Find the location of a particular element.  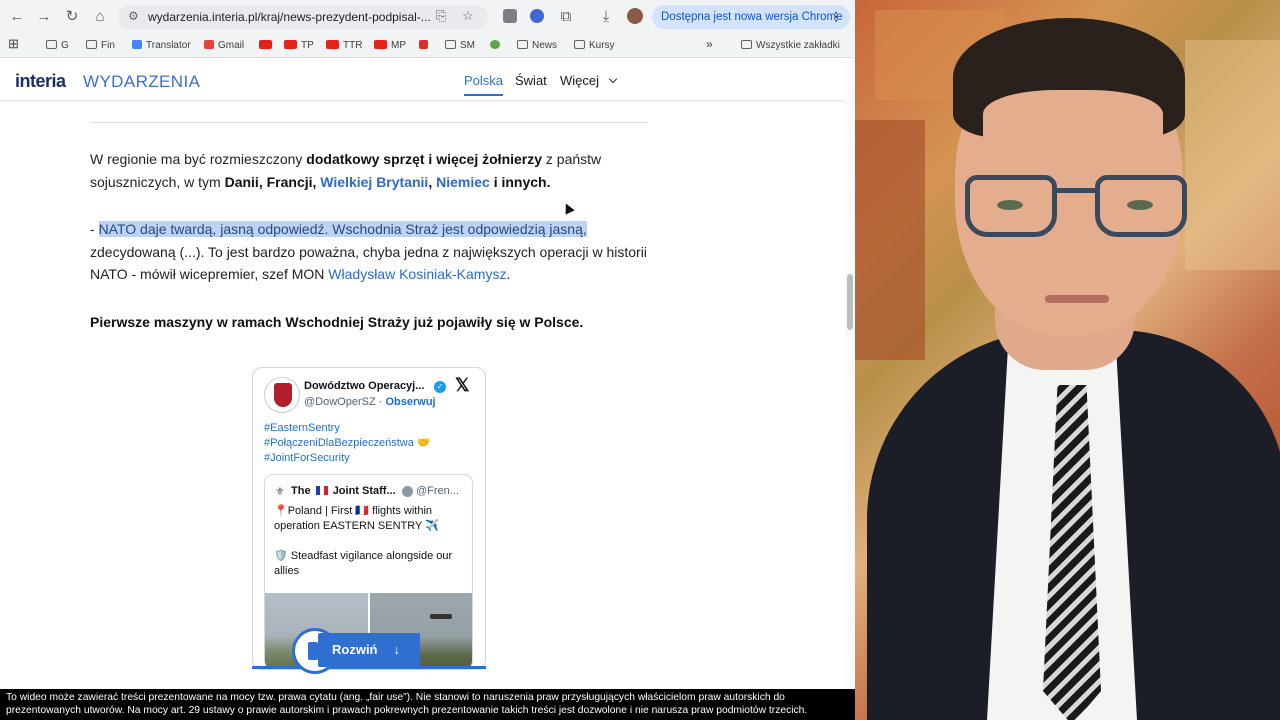

reload-icon: ↻ is located at coordinates (72, 17).